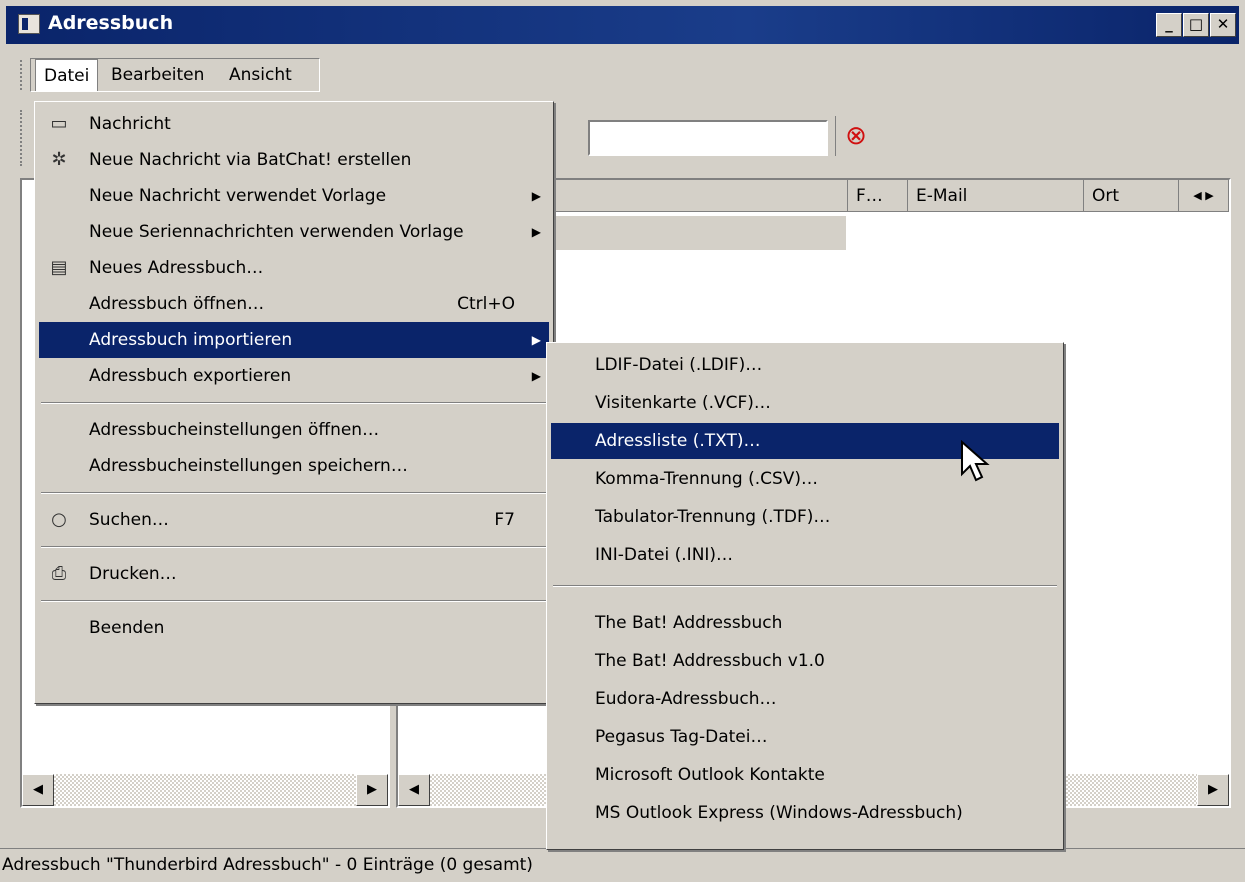 The width and height of the screenshot is (1245, 882). I want to click on menu-ansicht: Ansicht, so click(260, 75).